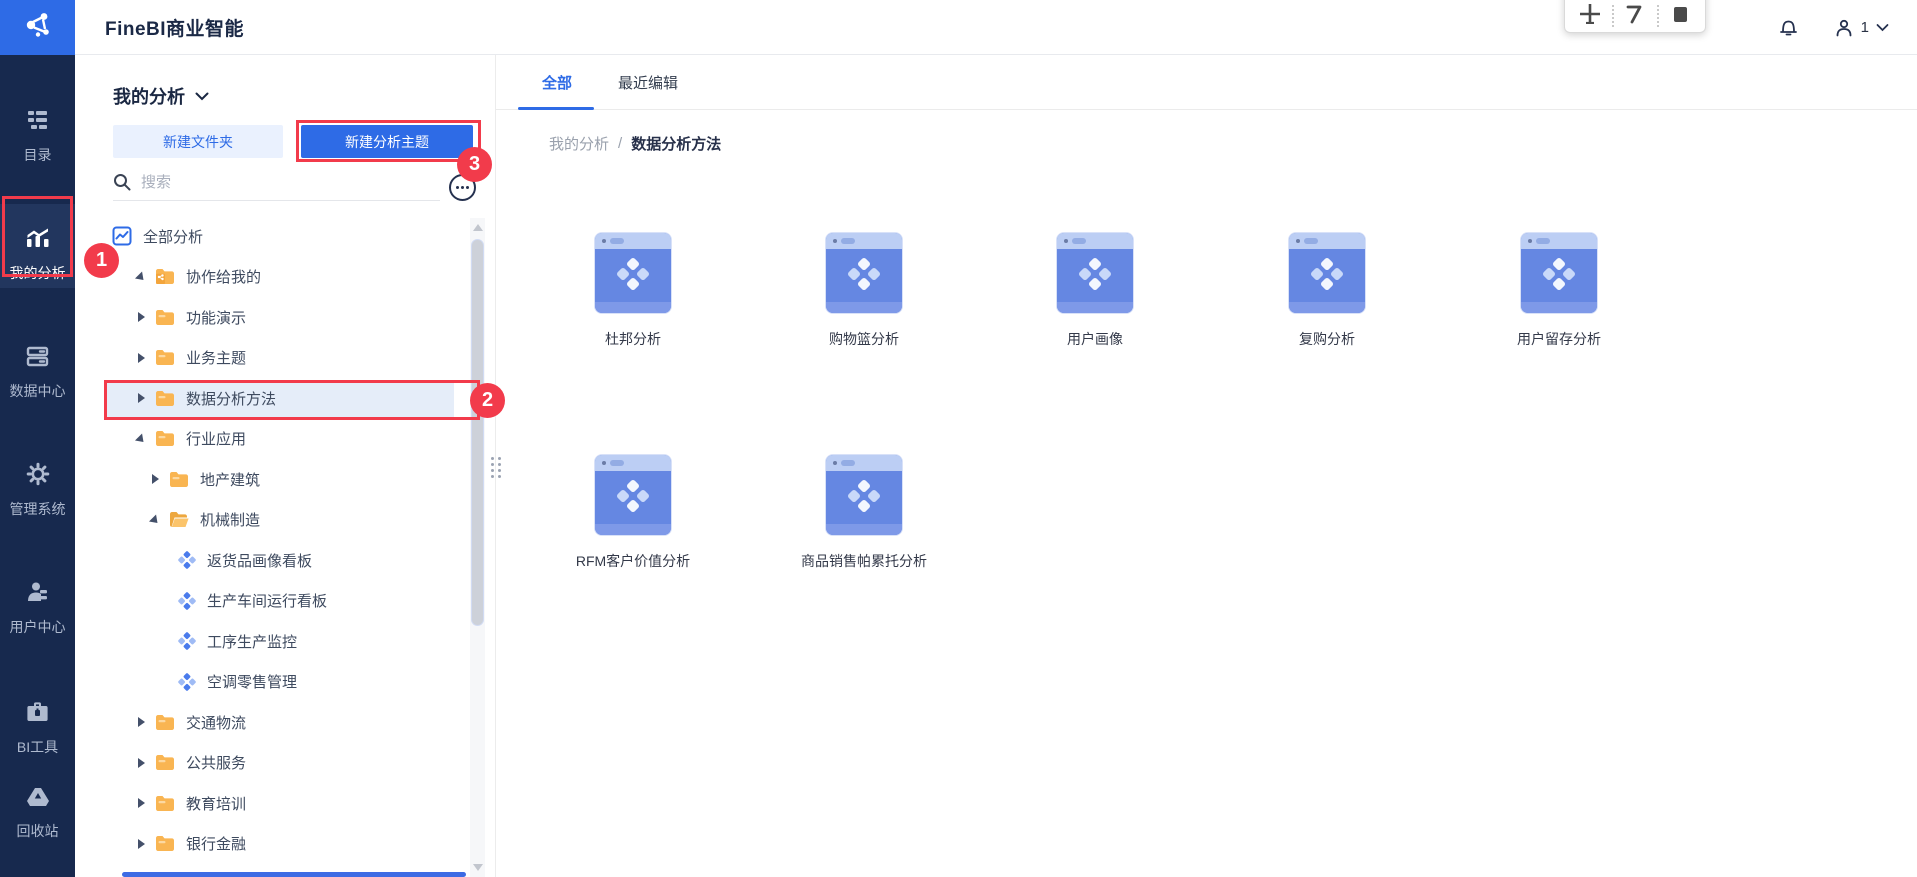  I want to click on shape-tool-icon, so click(1680, 14).